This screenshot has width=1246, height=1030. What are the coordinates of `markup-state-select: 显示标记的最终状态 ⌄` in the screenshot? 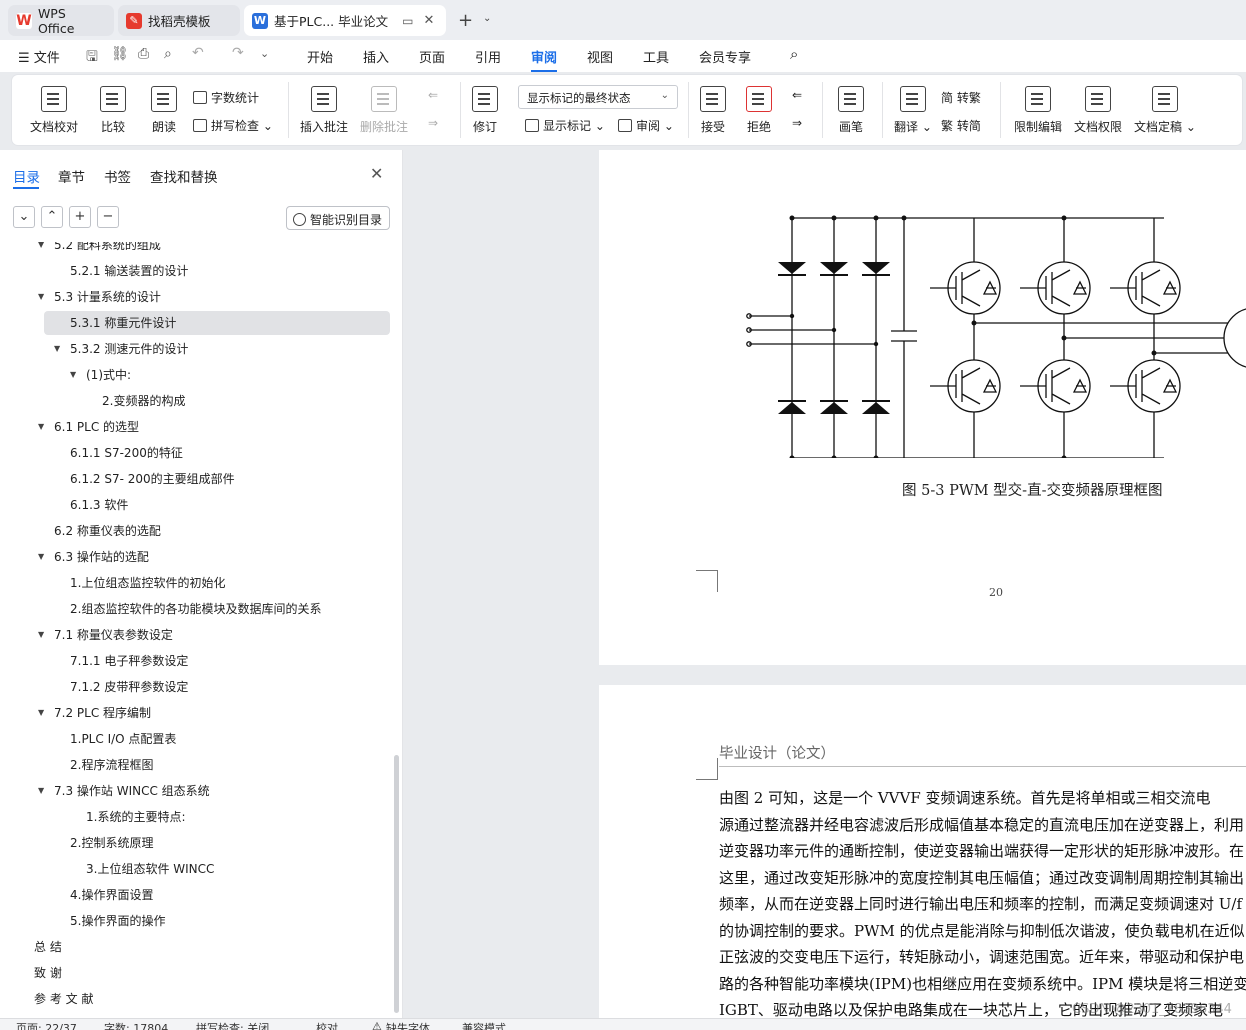 It's located at (598, 97).